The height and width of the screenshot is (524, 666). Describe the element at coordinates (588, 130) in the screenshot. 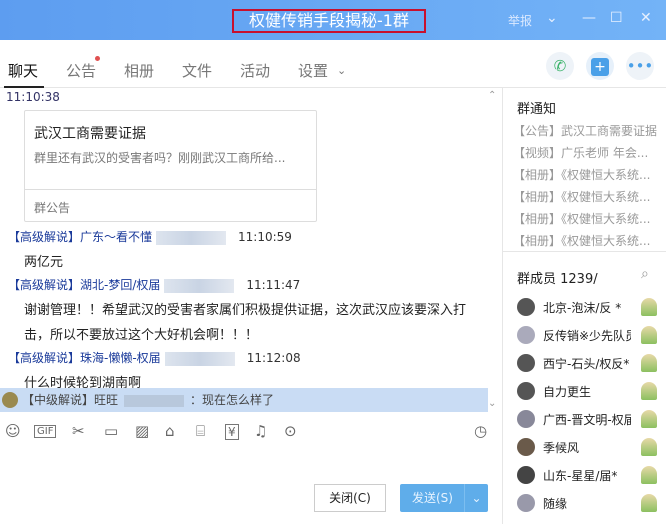

I see `notice-item: 【公告】武汉工商需要证据` at that location.